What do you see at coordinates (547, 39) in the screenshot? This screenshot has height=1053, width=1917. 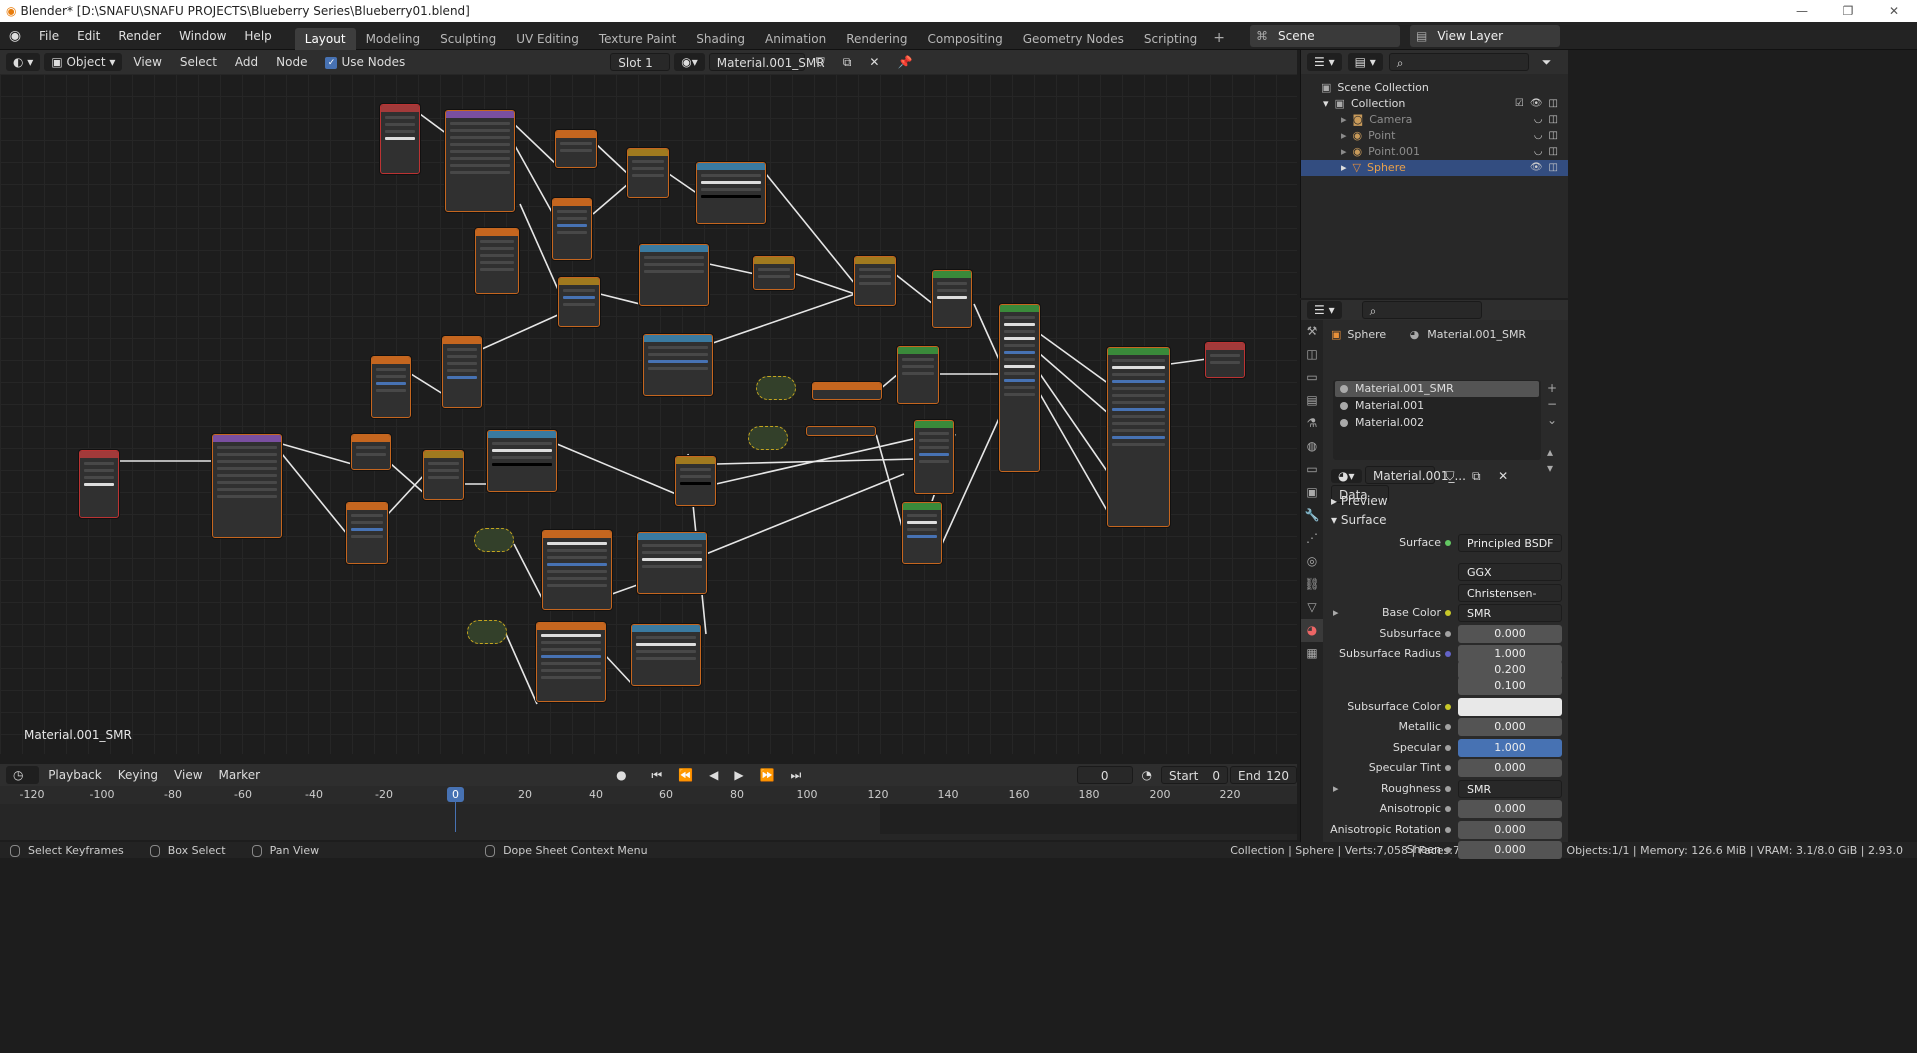 I see `tab-uv-editing: UV Editing` at bounding box center [547, 39].